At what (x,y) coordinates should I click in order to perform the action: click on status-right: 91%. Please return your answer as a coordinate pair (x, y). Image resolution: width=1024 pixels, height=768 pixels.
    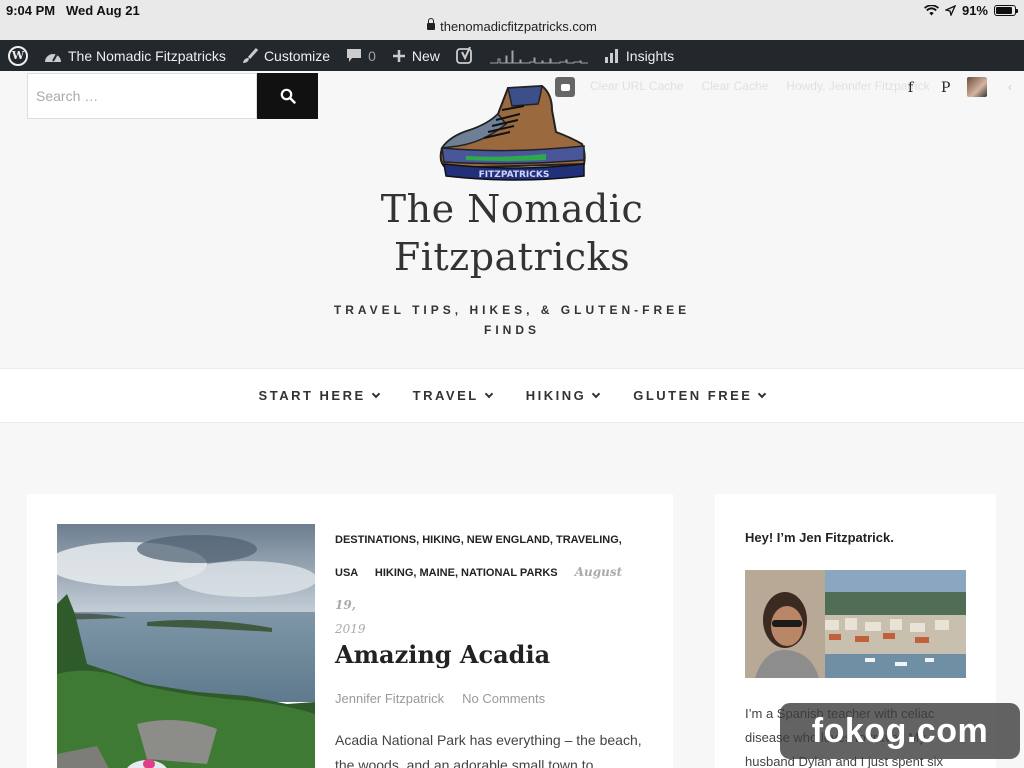
    Looking at the image, I should click on (971, 10).